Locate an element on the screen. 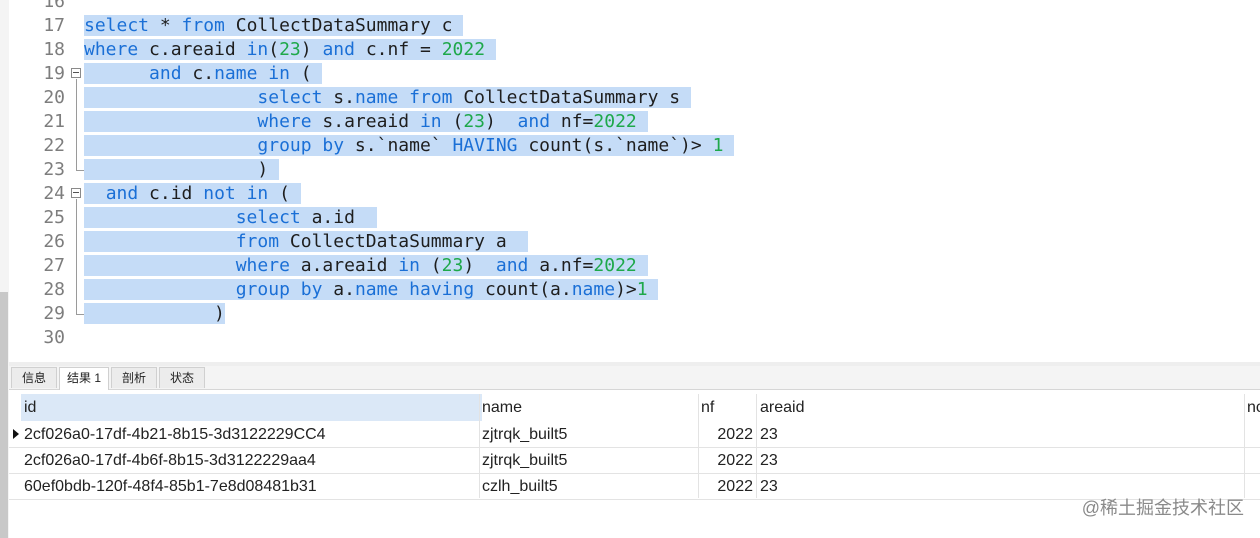 The height and width of the screenshot is (538, 1260). code-text: where a.areaid in (23) and a.nf=2022 is located at coordinates (366, 266).